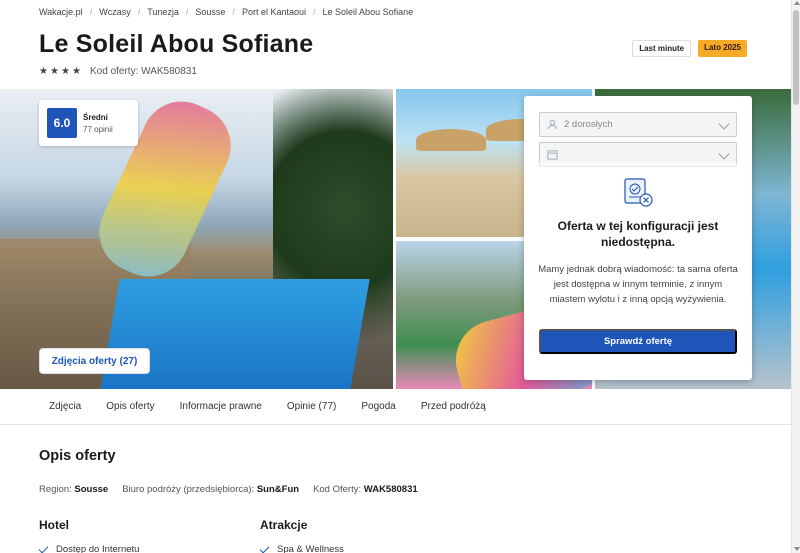 The width and height of the screenshot is (800, 553). I want to click on rating-score: 6.0, so click(62, 123).